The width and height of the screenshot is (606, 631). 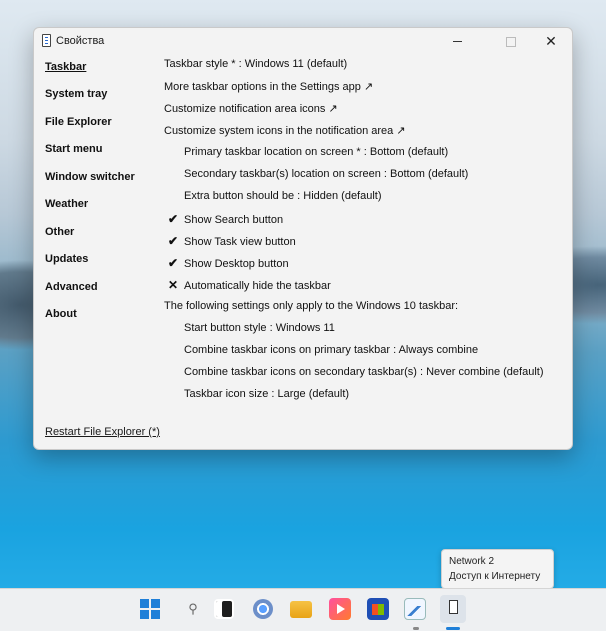 What do you see at coordinates (90, 177) in the screenshot?
I see `sidebar-item-window-switcher: Window switcher` at bounding box center [90, 177].